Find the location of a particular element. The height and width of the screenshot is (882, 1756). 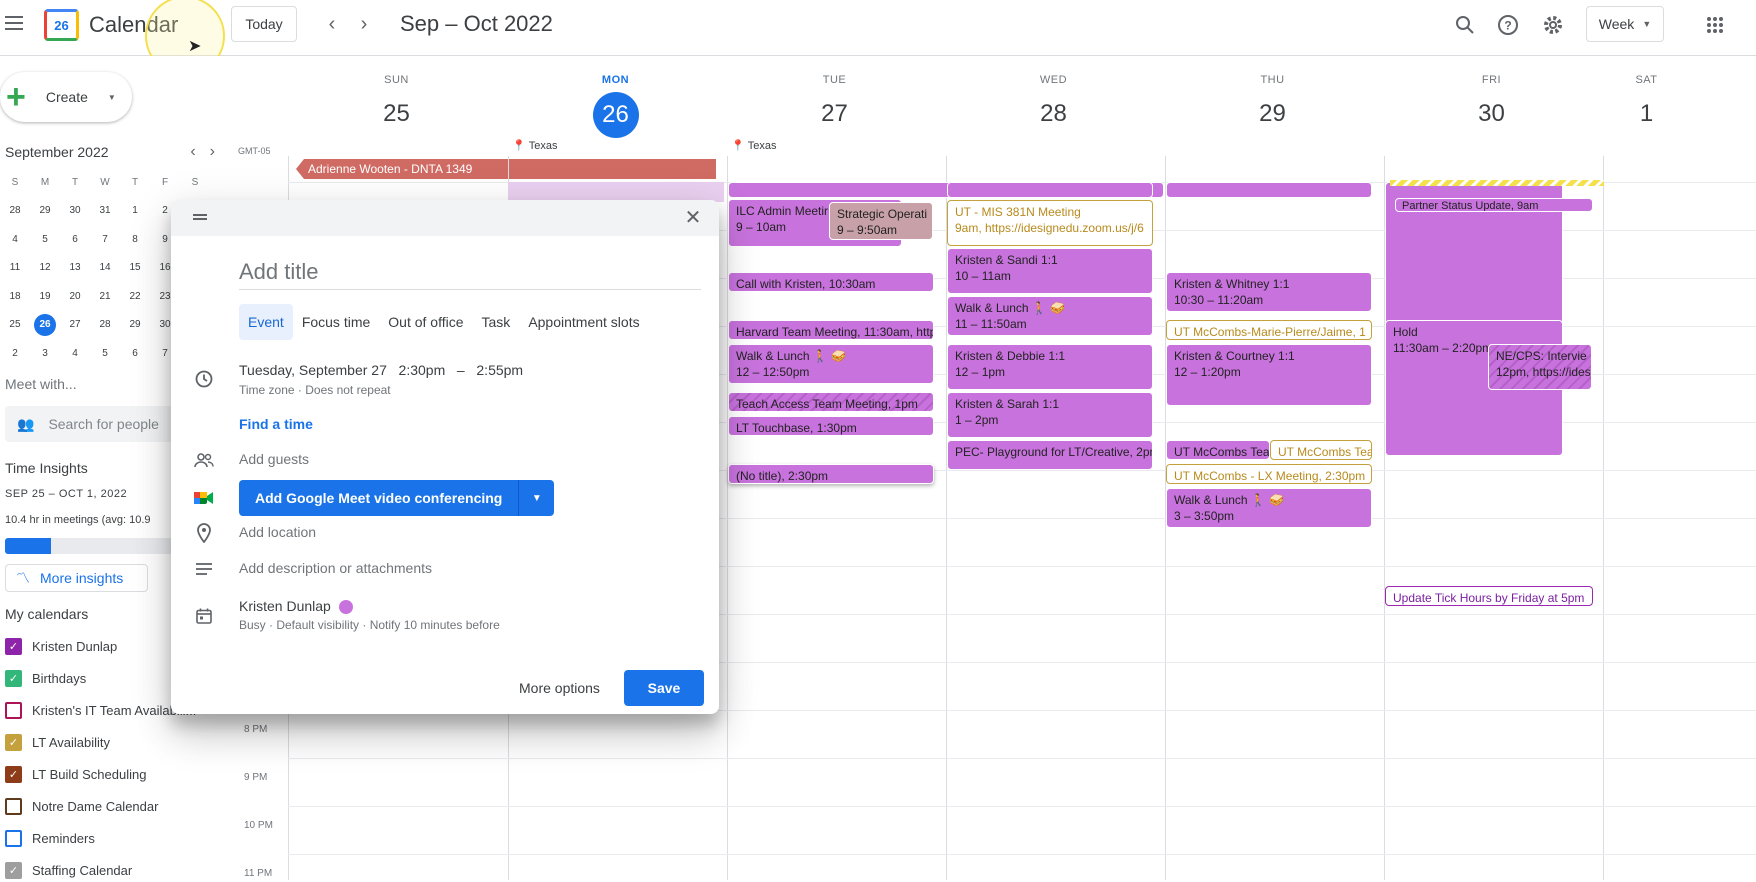

mini-day: 13 is located at coordinates (75, 267).